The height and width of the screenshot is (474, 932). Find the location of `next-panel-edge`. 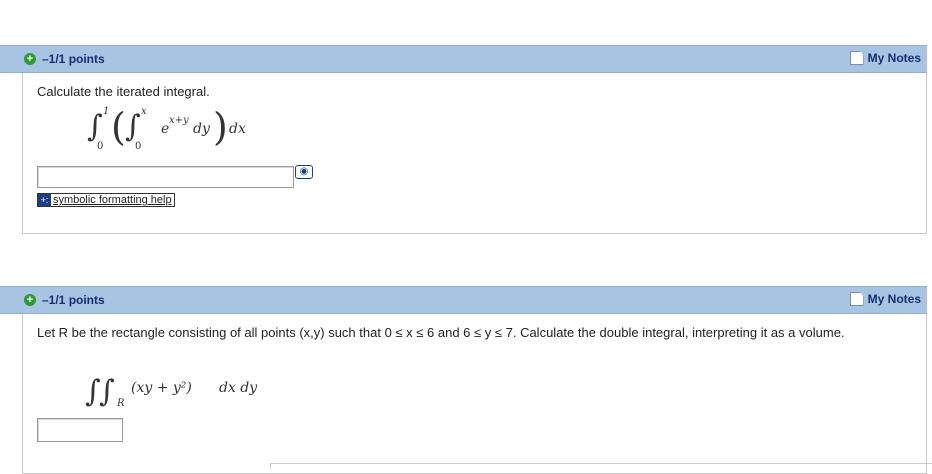

next-panel-edge is located at coordinates (601, 466).